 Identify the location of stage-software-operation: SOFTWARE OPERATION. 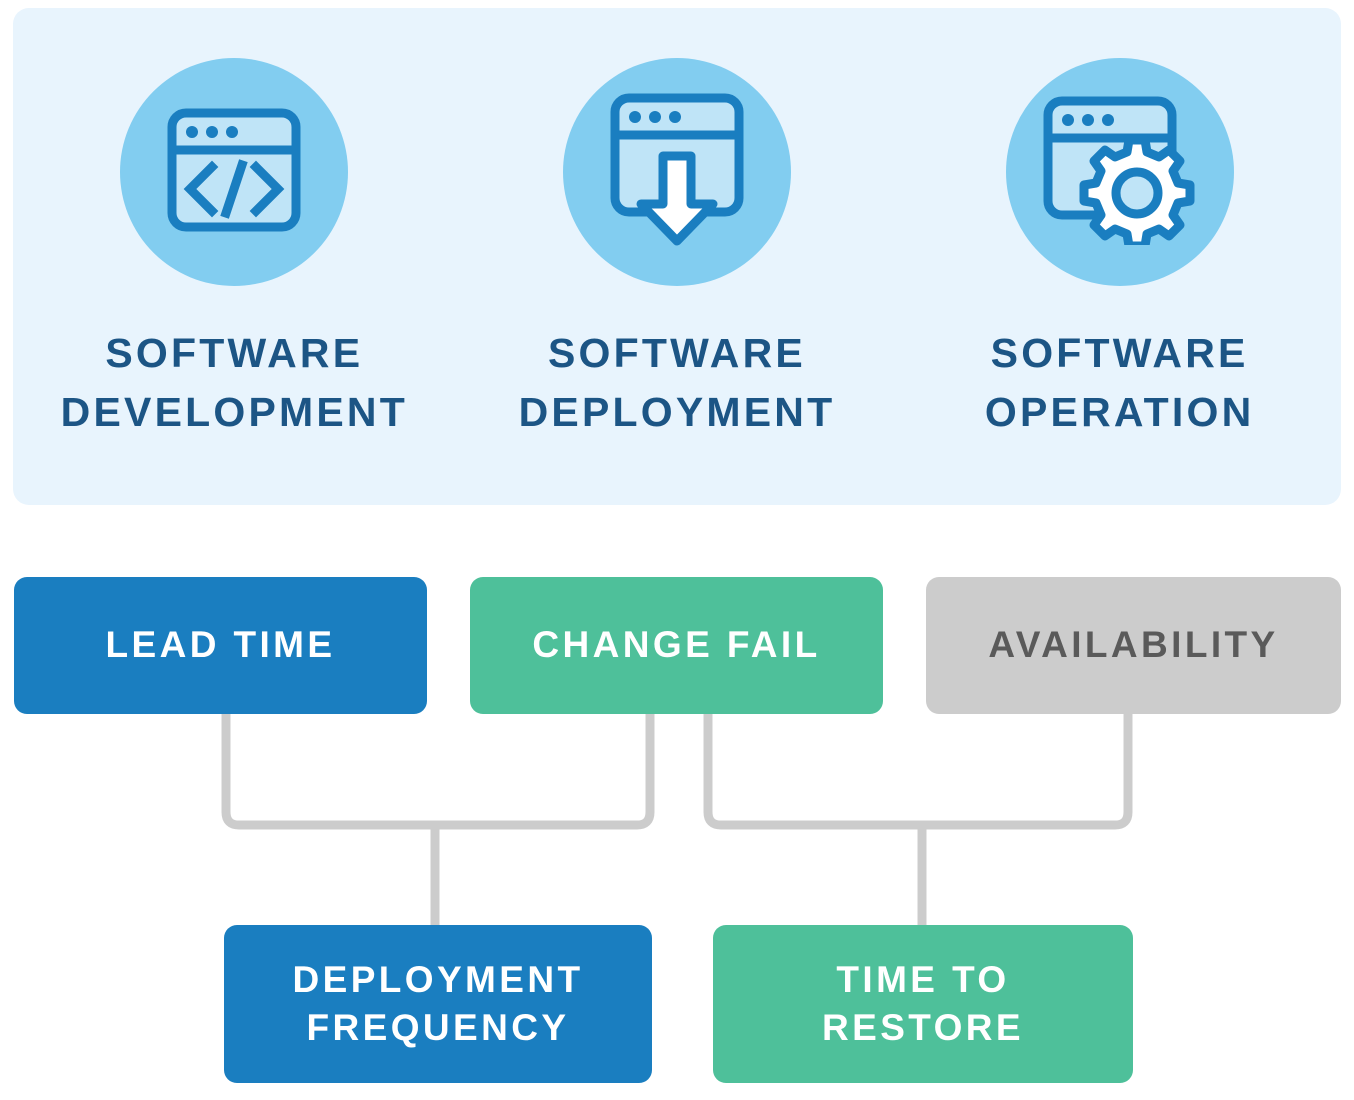
(1120, 225).